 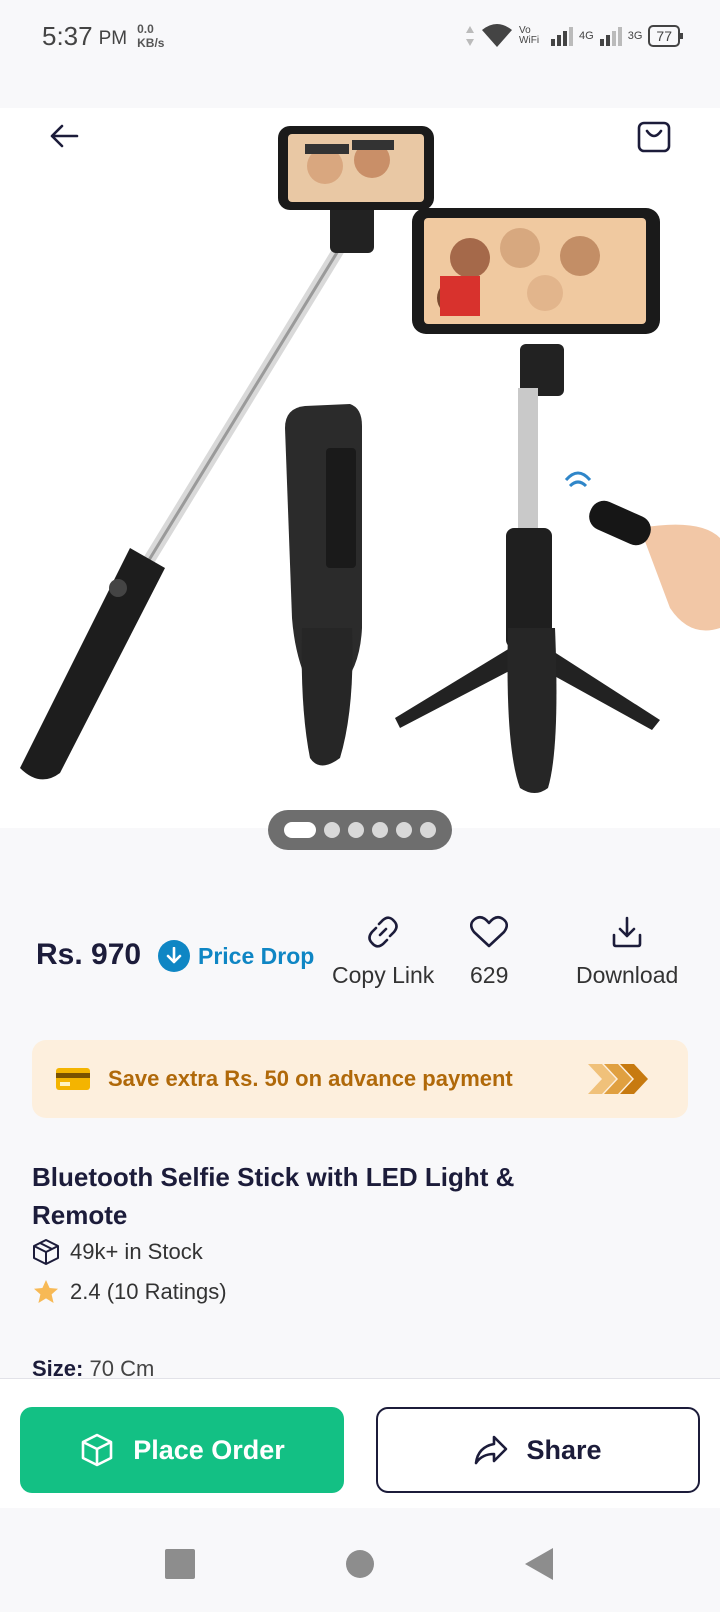 I want to click on wishlist-count: 629, so click(x=489, y=975).